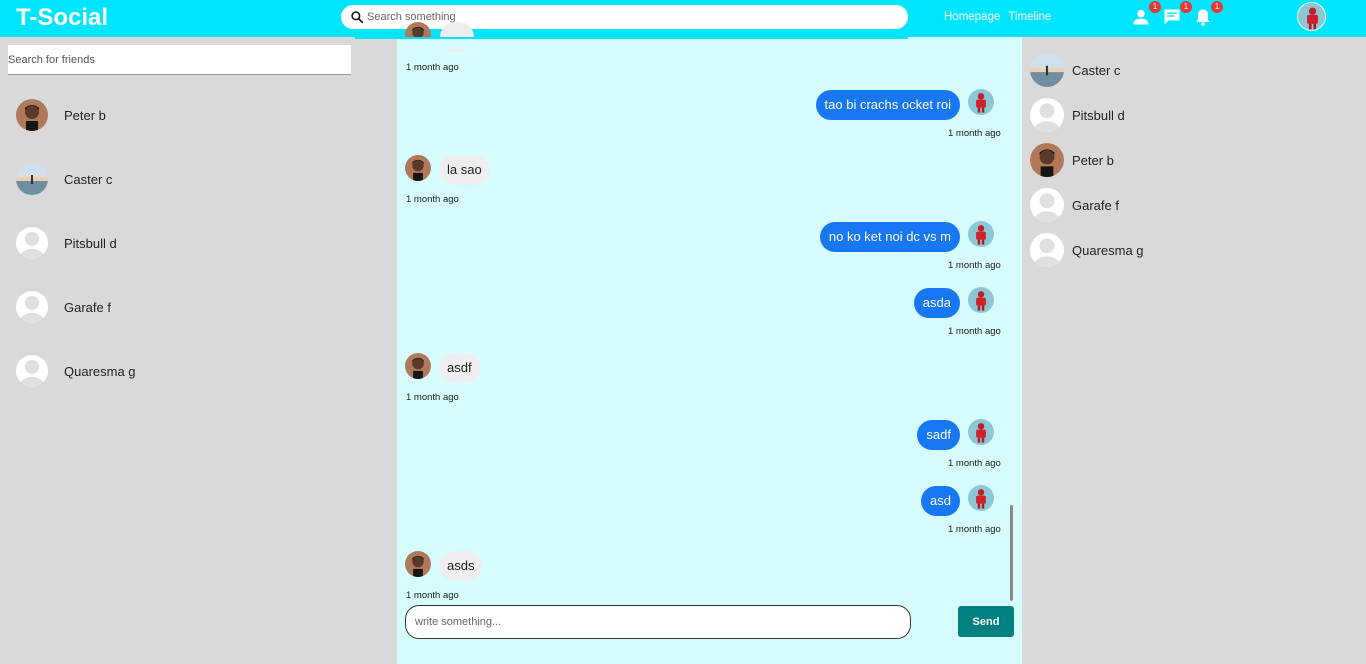  What do you see at coordinates (1155, 7) in the screenshot?
I see `friend-requests-badge: 1` at bounding box center [1155, 7].